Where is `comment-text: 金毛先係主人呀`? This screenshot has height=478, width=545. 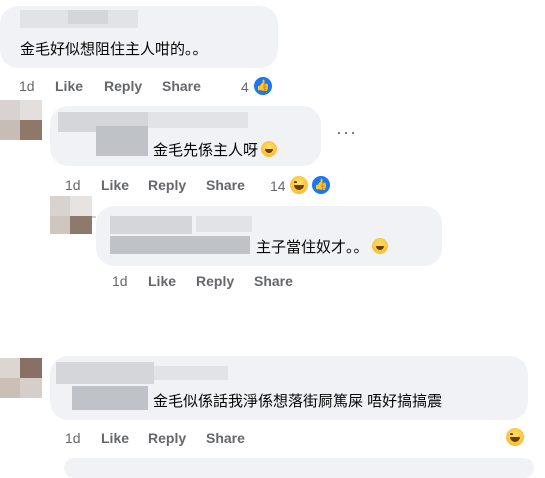 comment-text: 金毛先係主人呀 is located at coordinates (215, 149).